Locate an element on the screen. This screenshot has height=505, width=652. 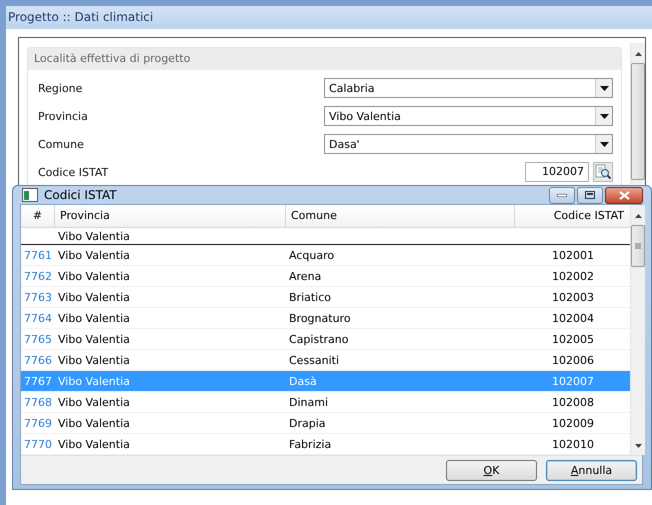
maximize-icon is located at coordinates (590, 195).